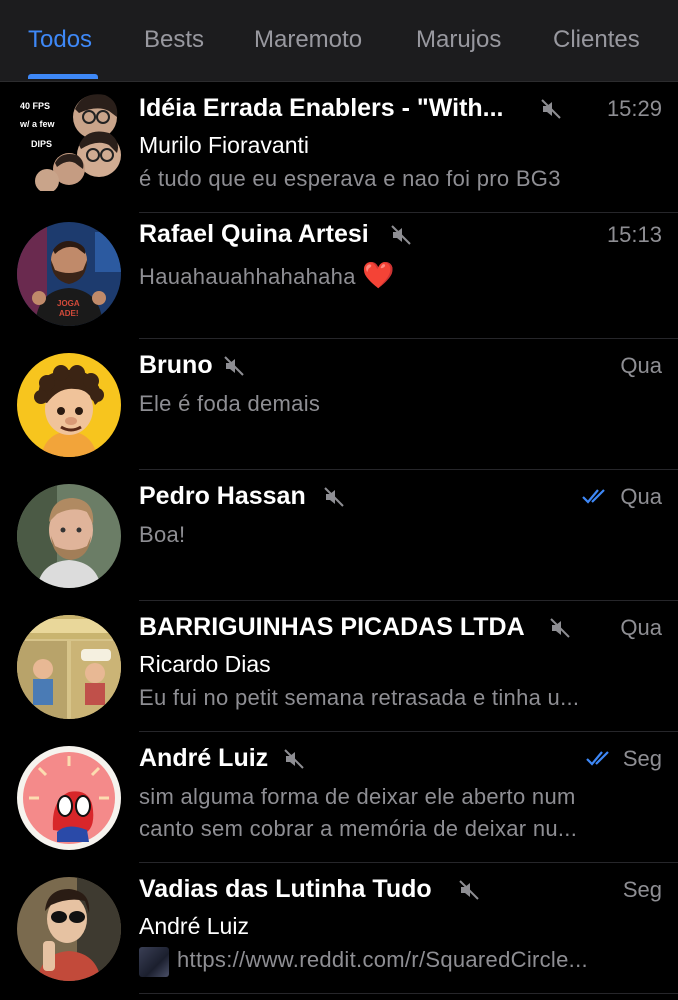 The image size is (678, 1000). What do you see at coordinates (254, 234) in the screenshot?
I see `chat-name: Rafael Quina Artesi` at bounding box center [254, 234].